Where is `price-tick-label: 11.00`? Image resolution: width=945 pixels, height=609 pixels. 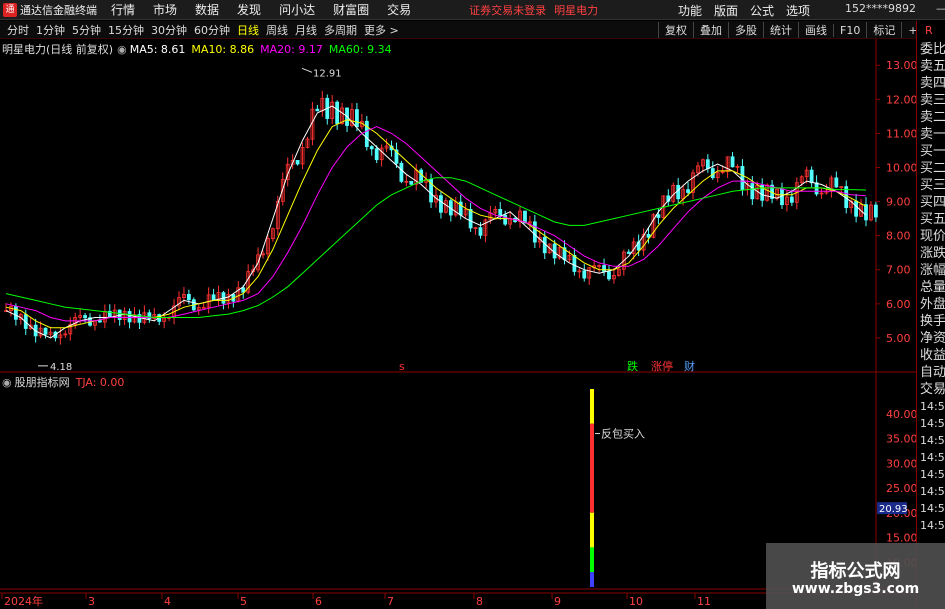
price-tick-label: 11.00 is located at coordinates (901, 133).